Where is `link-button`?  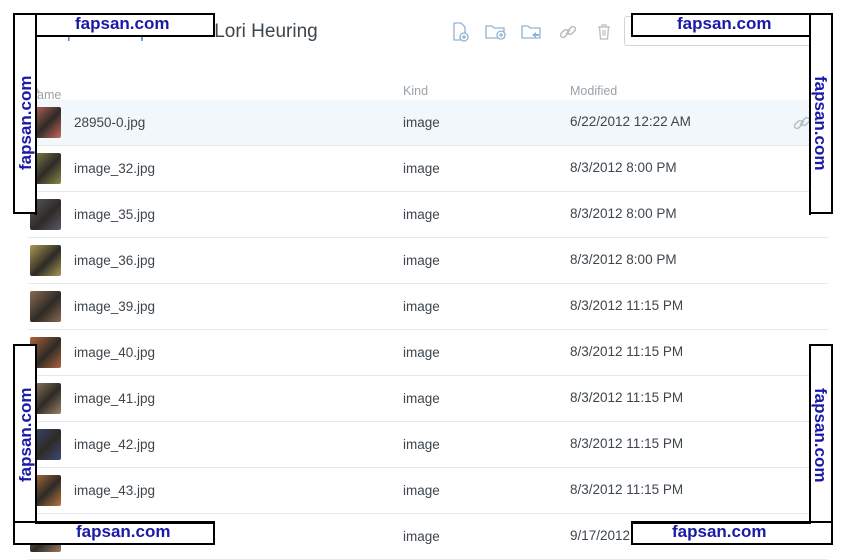 link-button is located at coordinates (568, 32).